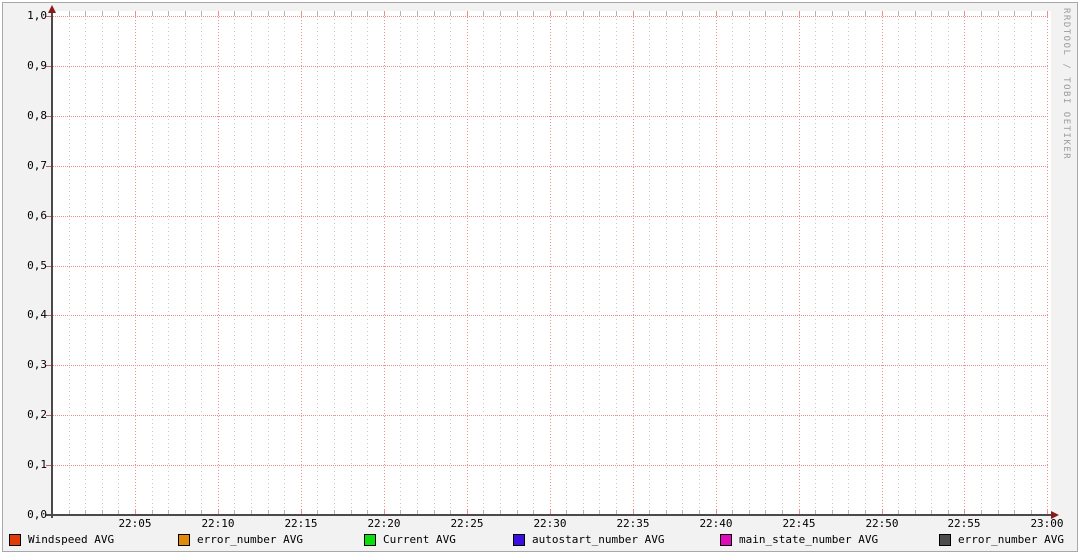 The image size is (1081, 555). I want to click on x-tick-label: 22:30, so click(550, 523).